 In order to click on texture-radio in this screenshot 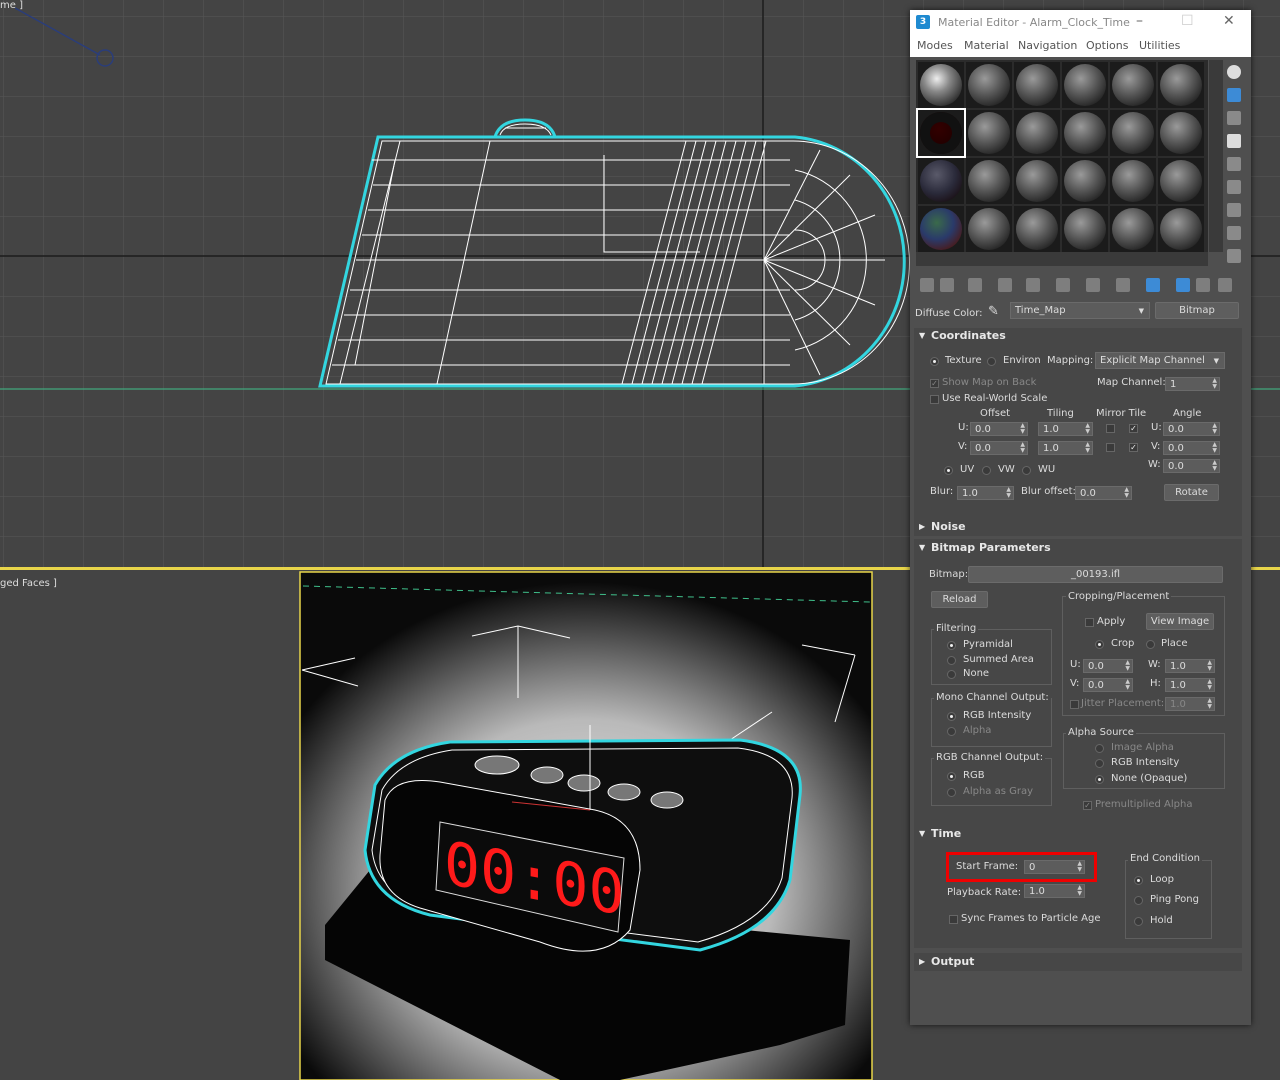, I will do `click(934, 361)`.